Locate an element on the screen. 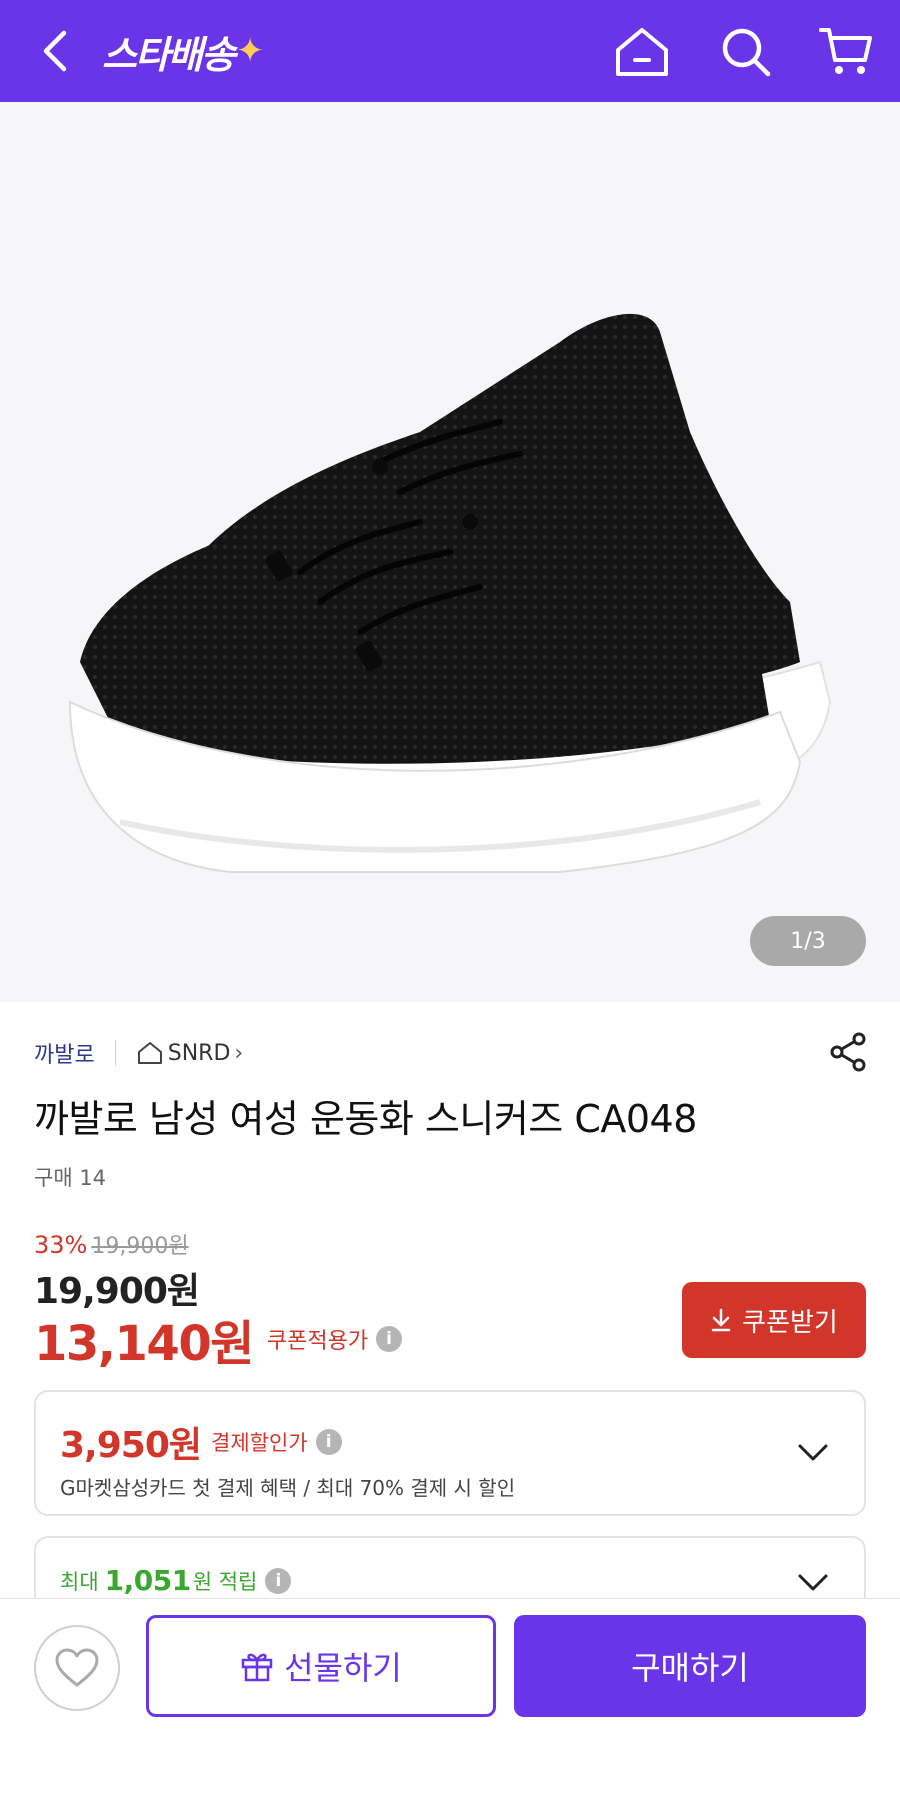 Image resolution: width=900 pixels, height=1808 pixels. cart-icon is located at coordinates (845, 51).